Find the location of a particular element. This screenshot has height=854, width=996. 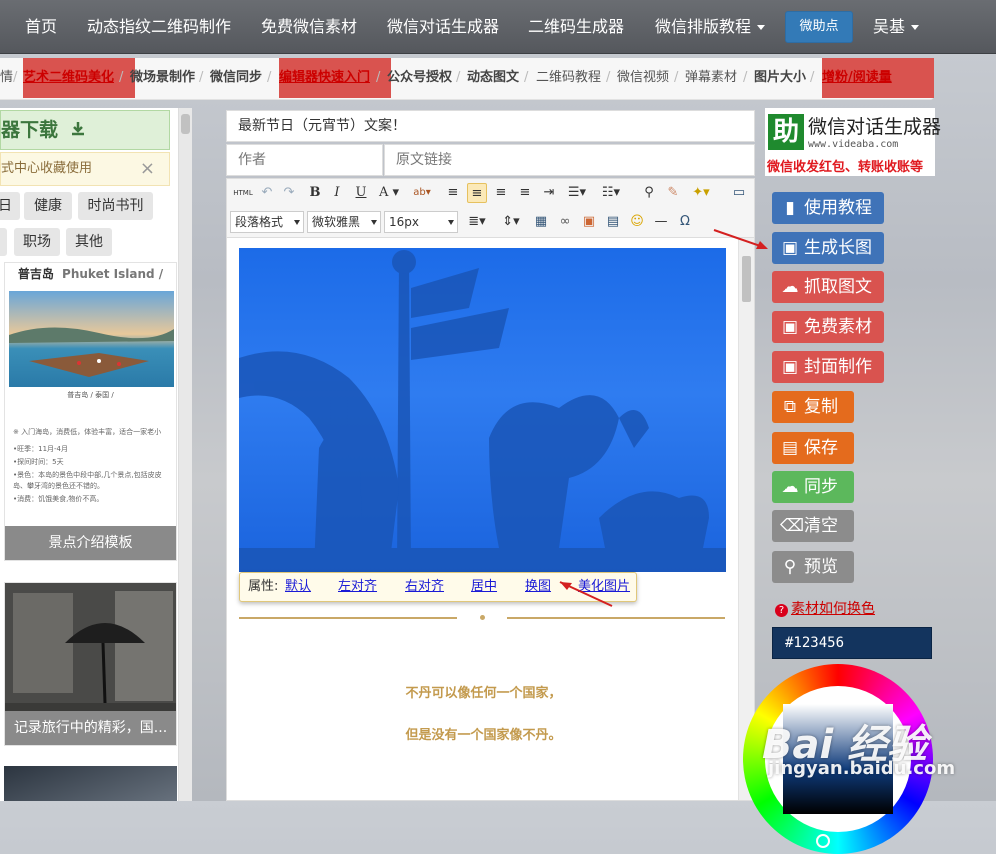

preview-button: ⚲ 预览 is located at coordinates (813, 567).